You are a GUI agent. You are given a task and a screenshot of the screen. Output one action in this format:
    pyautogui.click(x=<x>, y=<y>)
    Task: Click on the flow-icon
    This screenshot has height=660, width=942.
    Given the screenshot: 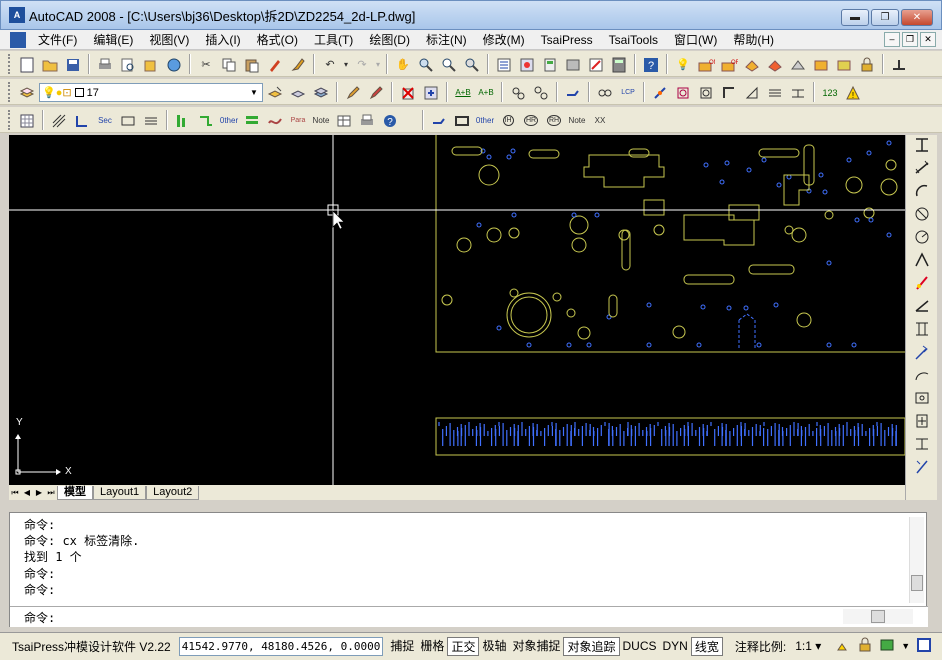 What is the action you would take?
    pyautogui.click(x=206, y=120)
    